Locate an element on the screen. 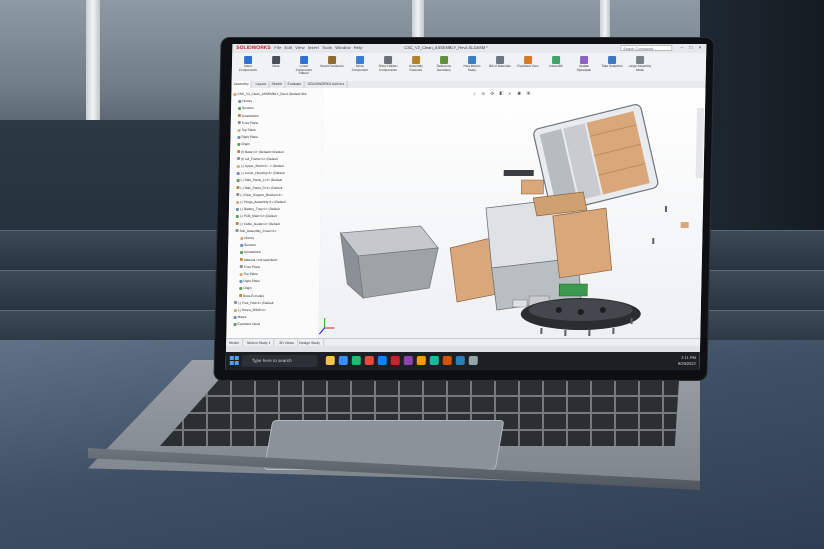 Image resolution: width=824 pixels, height=549 pixels. menu-item-view: View is located at coordinates (300, 47).